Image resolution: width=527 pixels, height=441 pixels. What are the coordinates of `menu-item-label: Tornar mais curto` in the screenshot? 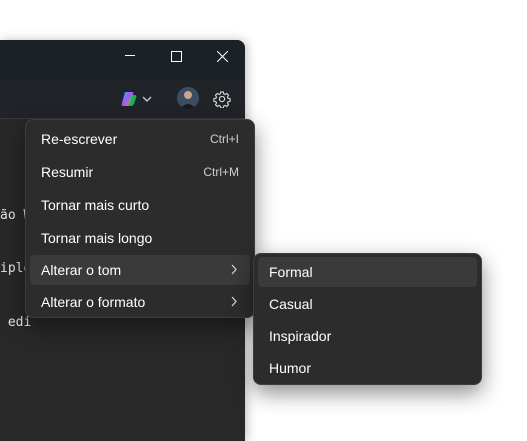 It's located at (95, 205).